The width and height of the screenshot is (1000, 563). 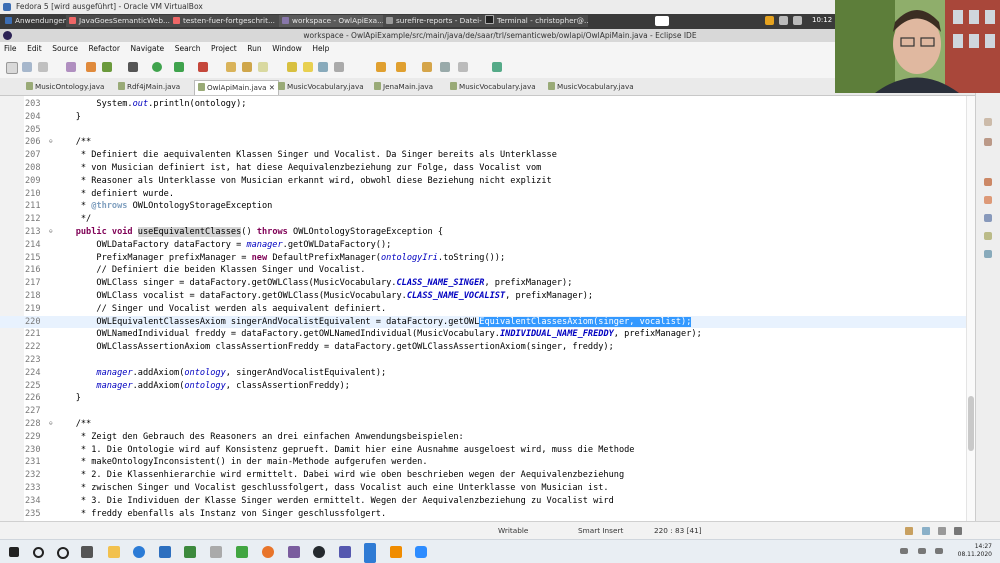 I want to click on coverage-icon, so click(x=133, y=67).